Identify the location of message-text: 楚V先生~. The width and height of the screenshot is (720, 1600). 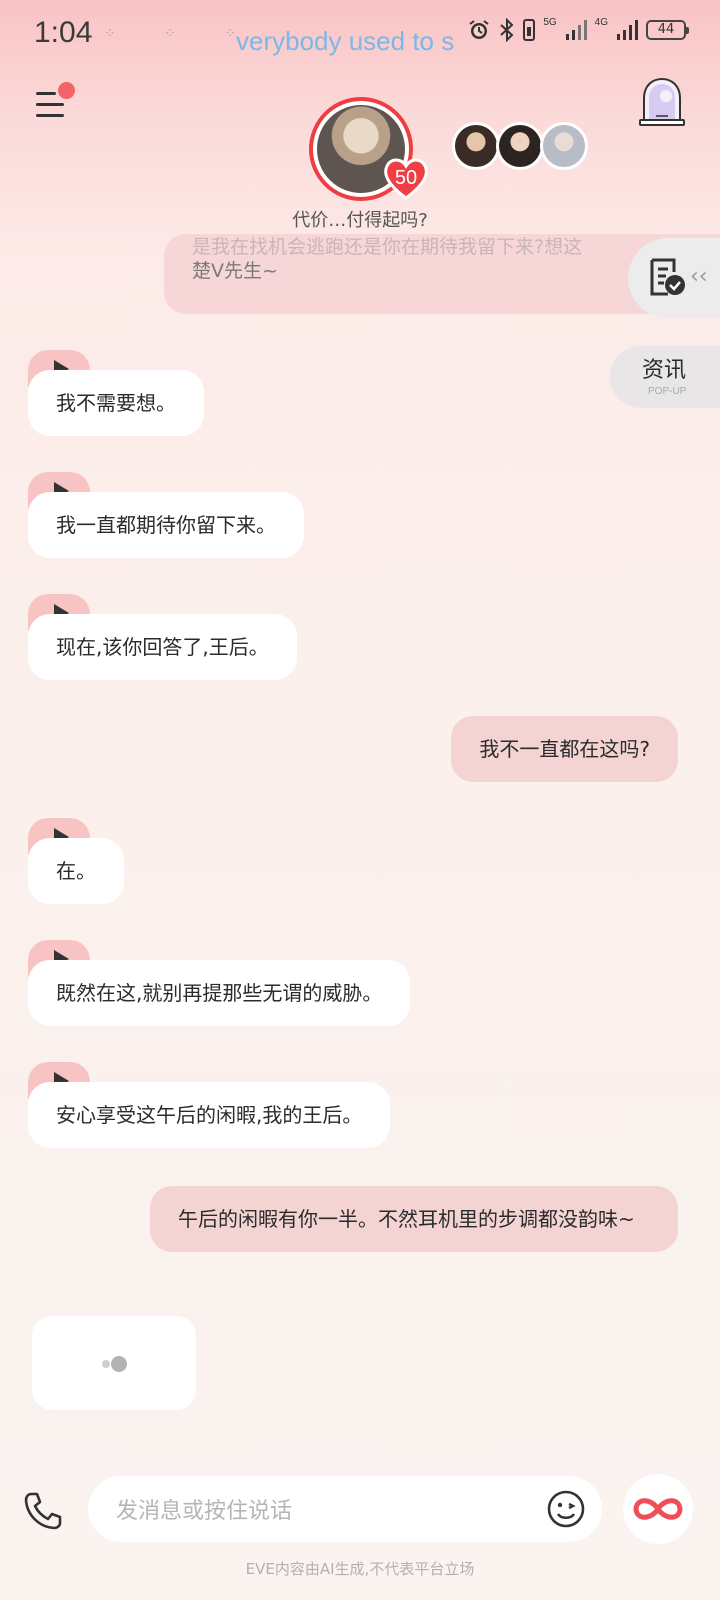
(235, 271).